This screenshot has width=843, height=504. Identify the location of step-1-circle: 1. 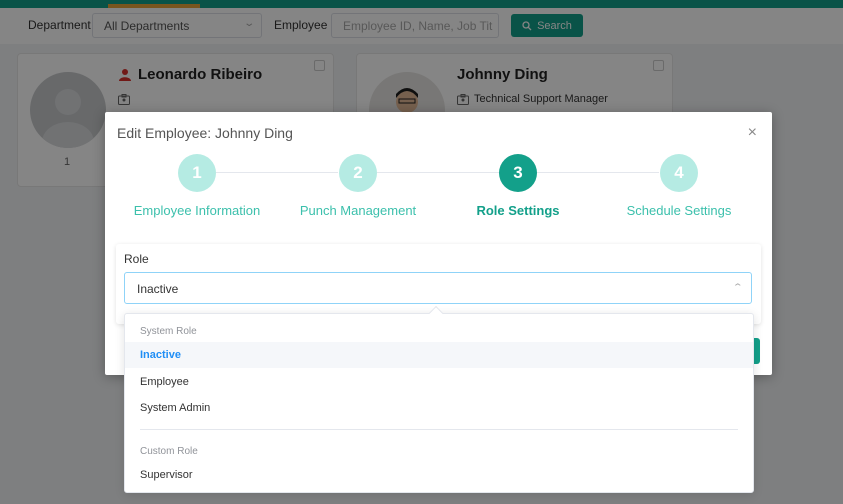
(197, 173).